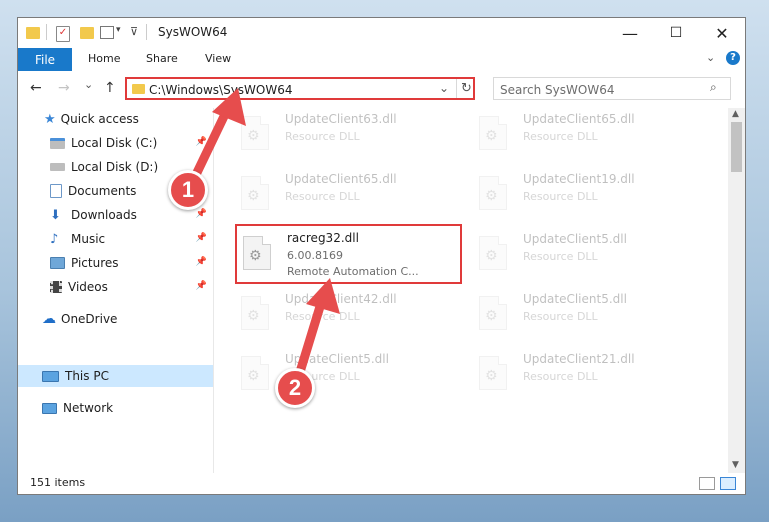 The height and width of the screenshot is (522, 769). Describe the element at coordinates (295, 388) in the screenshot. I see `step-badge-2: 2` at that location.